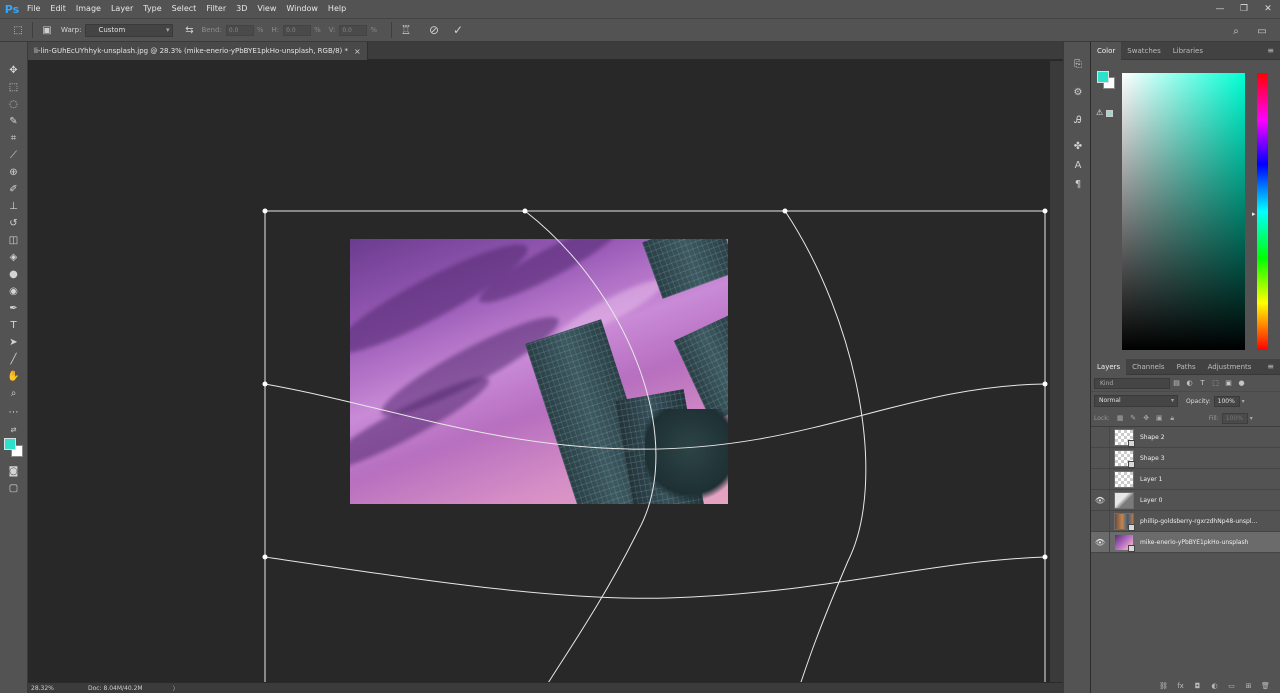 The image size is (1280, 693). Describe the element at coordinates (13, 223) in the screenshot. I see `history-brush-tool-icon: ↺` at that location.